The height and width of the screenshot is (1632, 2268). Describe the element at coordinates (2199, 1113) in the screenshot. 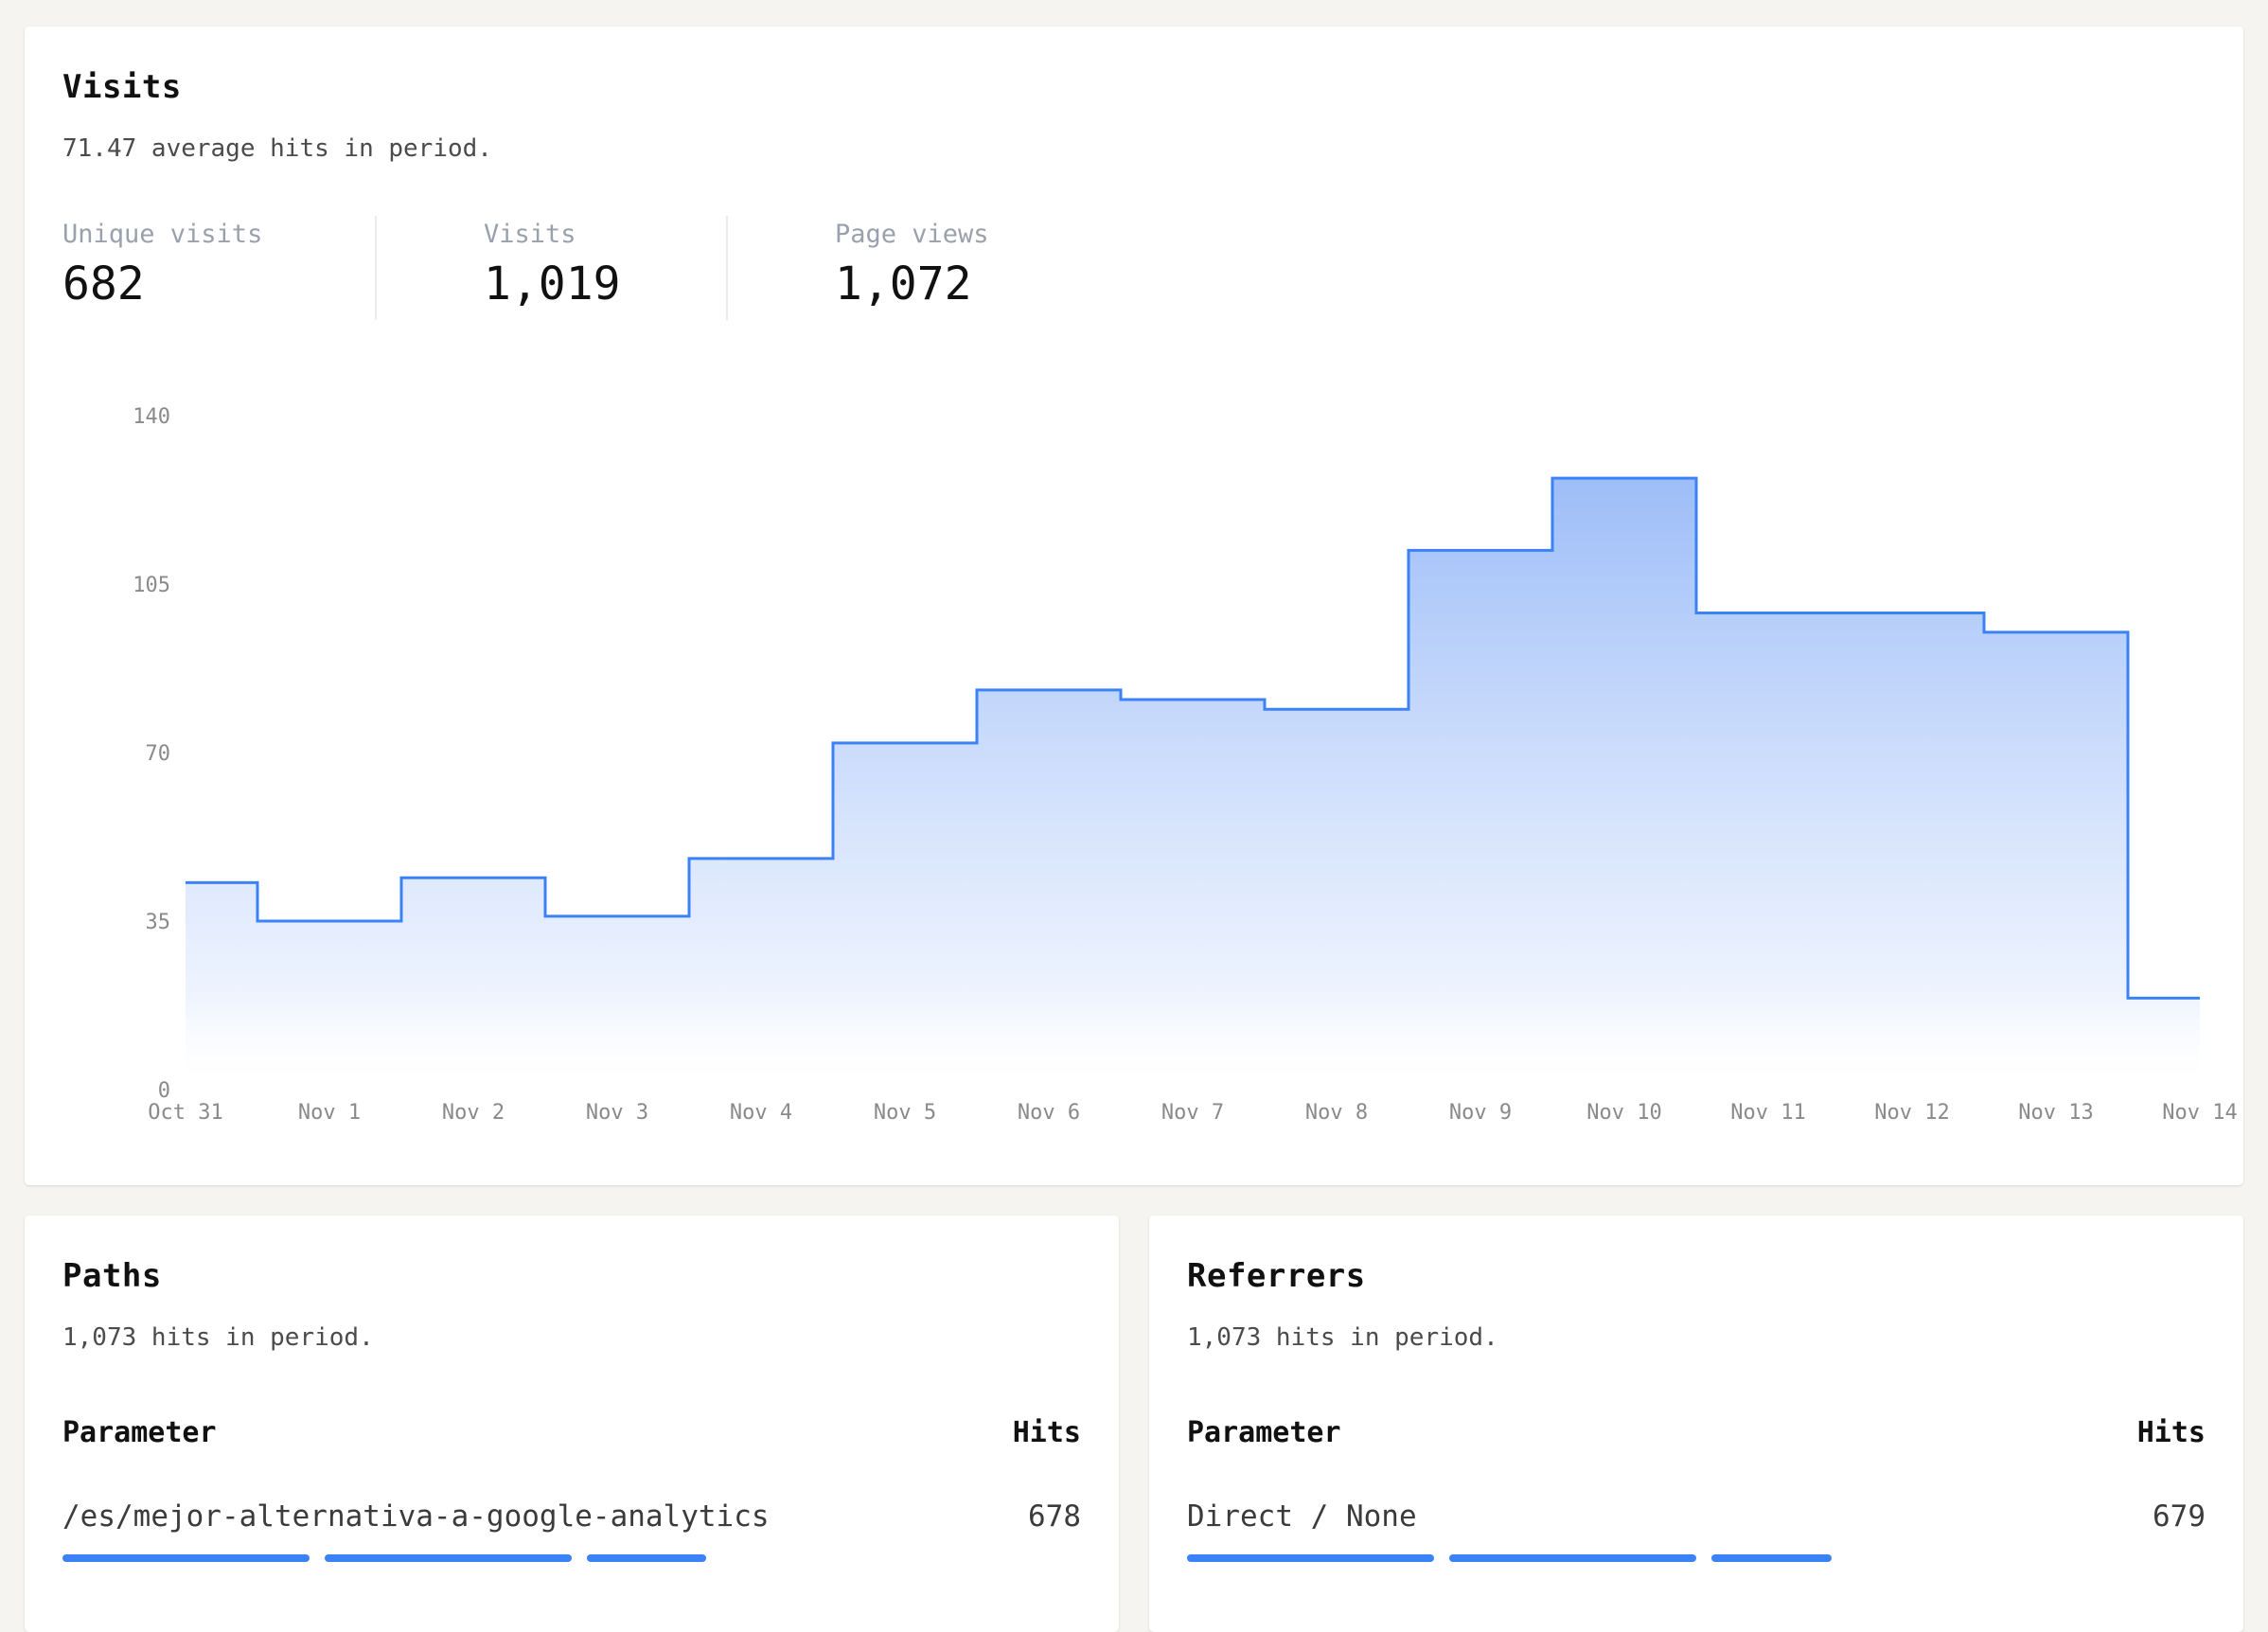

I see `x-tick-label: Nov 14` at that location.